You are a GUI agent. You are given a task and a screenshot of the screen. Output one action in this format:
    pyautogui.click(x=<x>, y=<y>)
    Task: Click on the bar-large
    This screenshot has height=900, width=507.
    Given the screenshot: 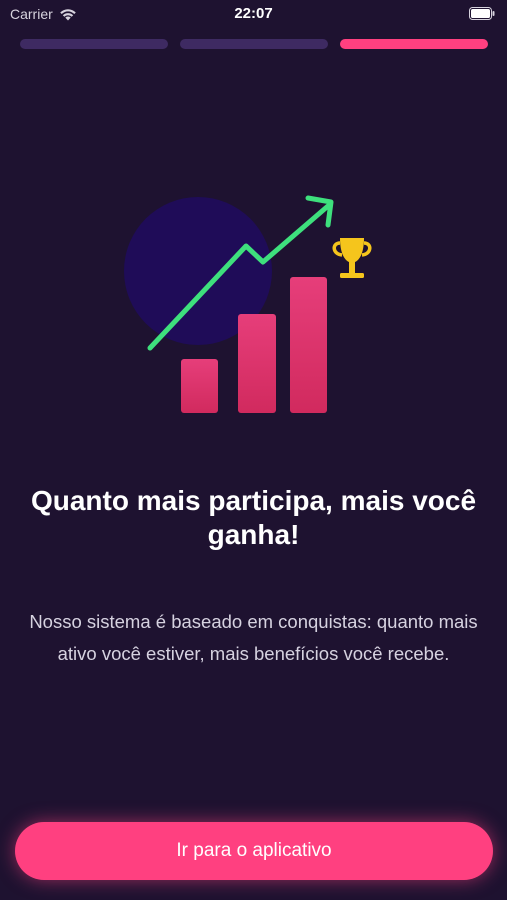 What is the action you would take?
    pyautogui.click(x=308, y=345)
    